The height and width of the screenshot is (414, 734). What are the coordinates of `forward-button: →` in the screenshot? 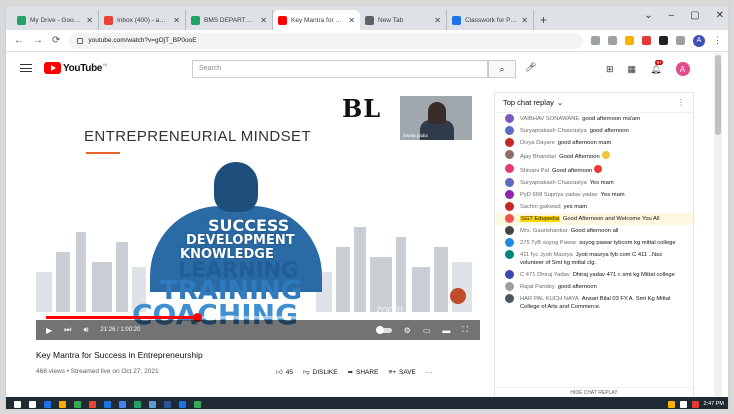 It's located at (38, 40).